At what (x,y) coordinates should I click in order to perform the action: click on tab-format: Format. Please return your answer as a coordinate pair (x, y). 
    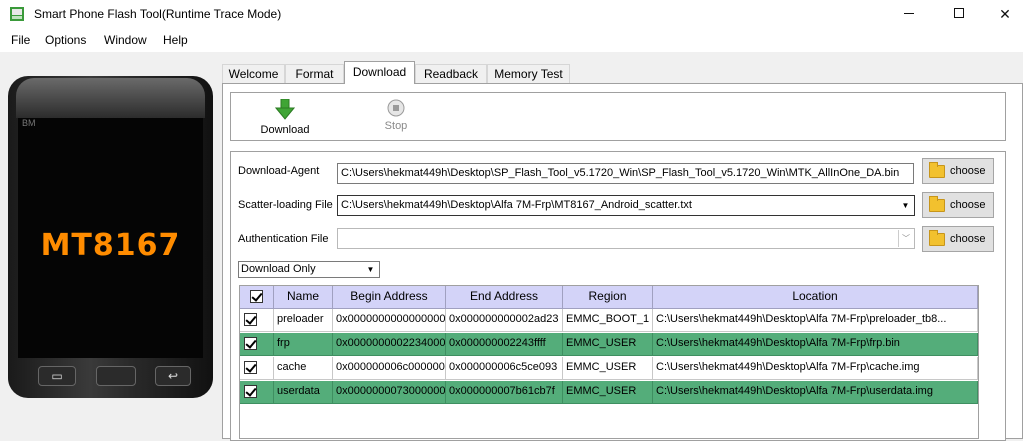
    Looking at the image, I should click on (314, 73).